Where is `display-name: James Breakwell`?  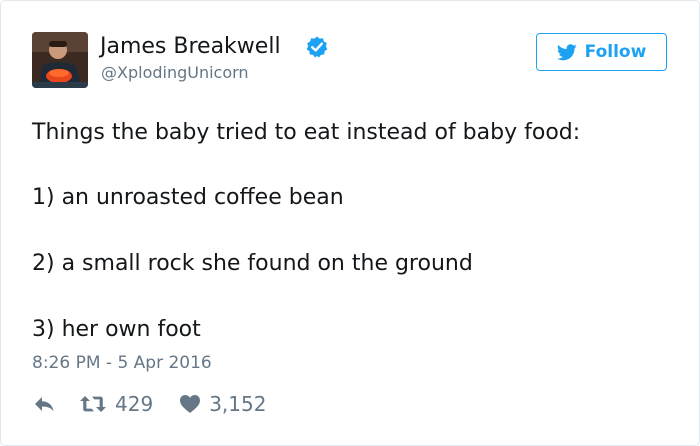
display-name: James Breakwell is located at coordinates (190, 47).